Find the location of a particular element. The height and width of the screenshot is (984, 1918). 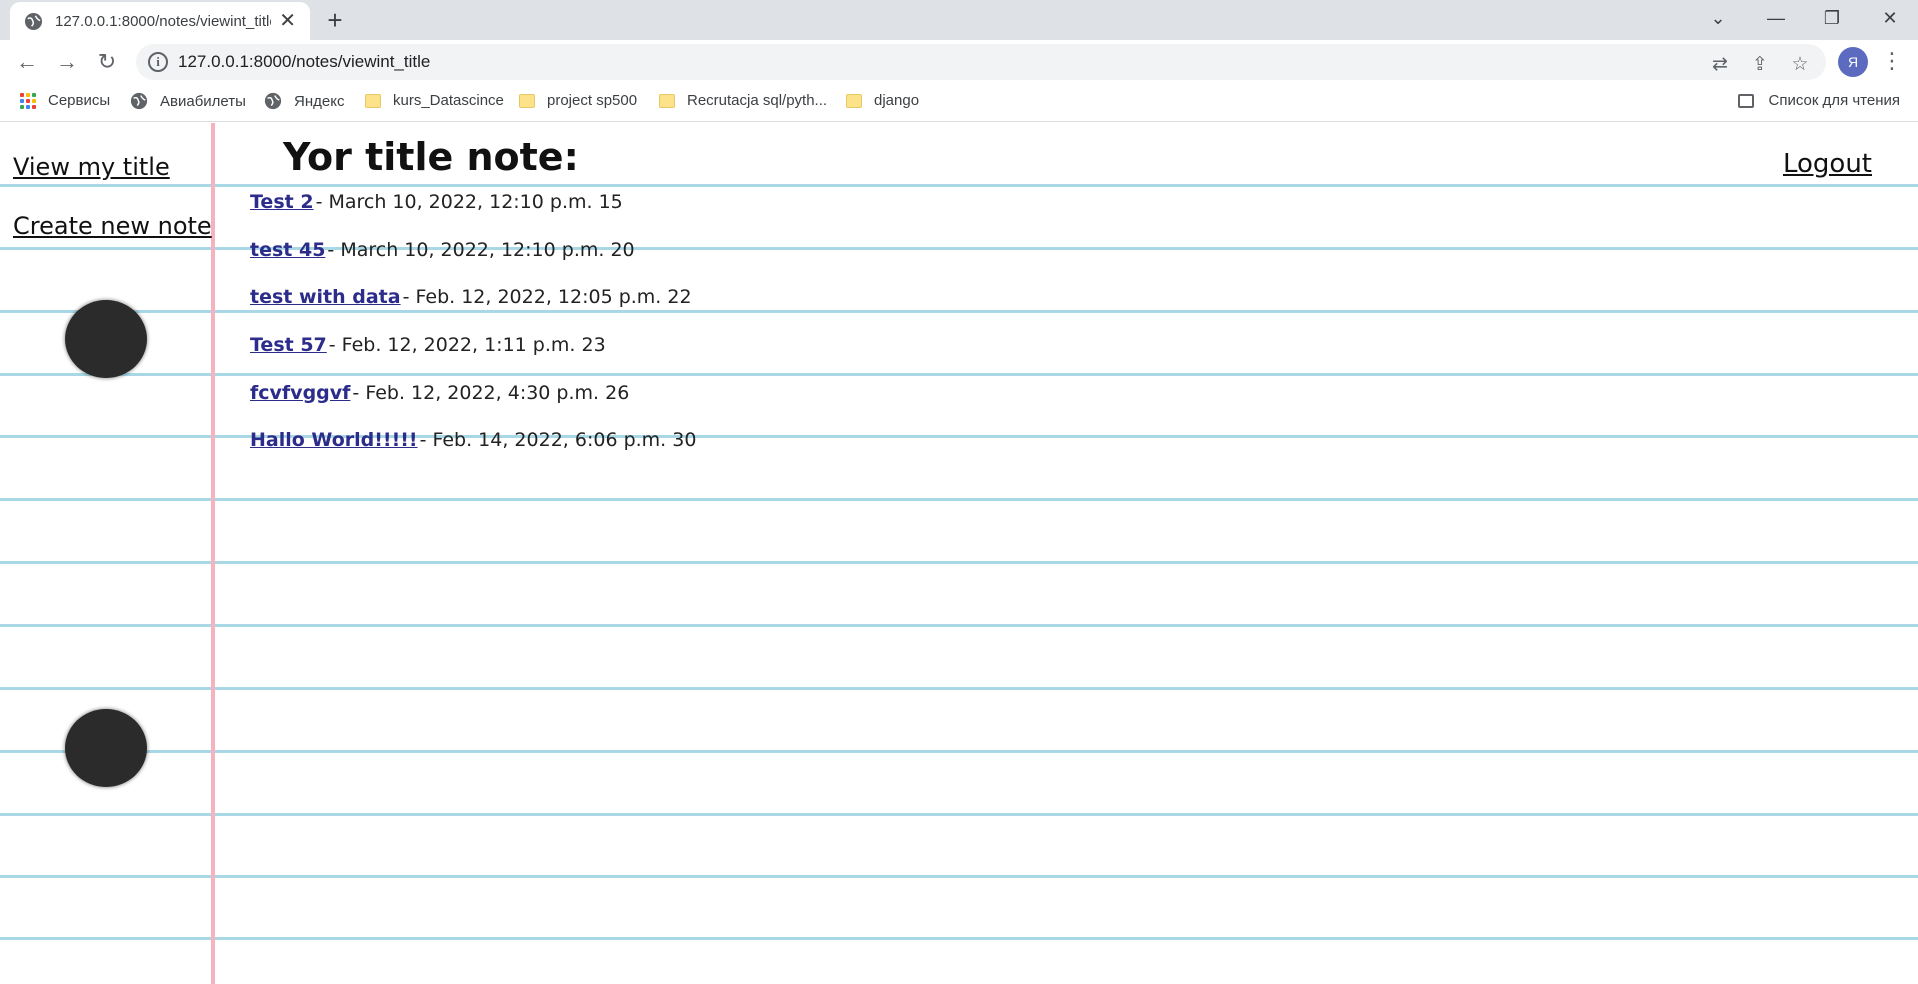

list-item: Test 57 - Feb. 12, 2022, 1:11 p.m. 23 is located at coordinates (473, 345).